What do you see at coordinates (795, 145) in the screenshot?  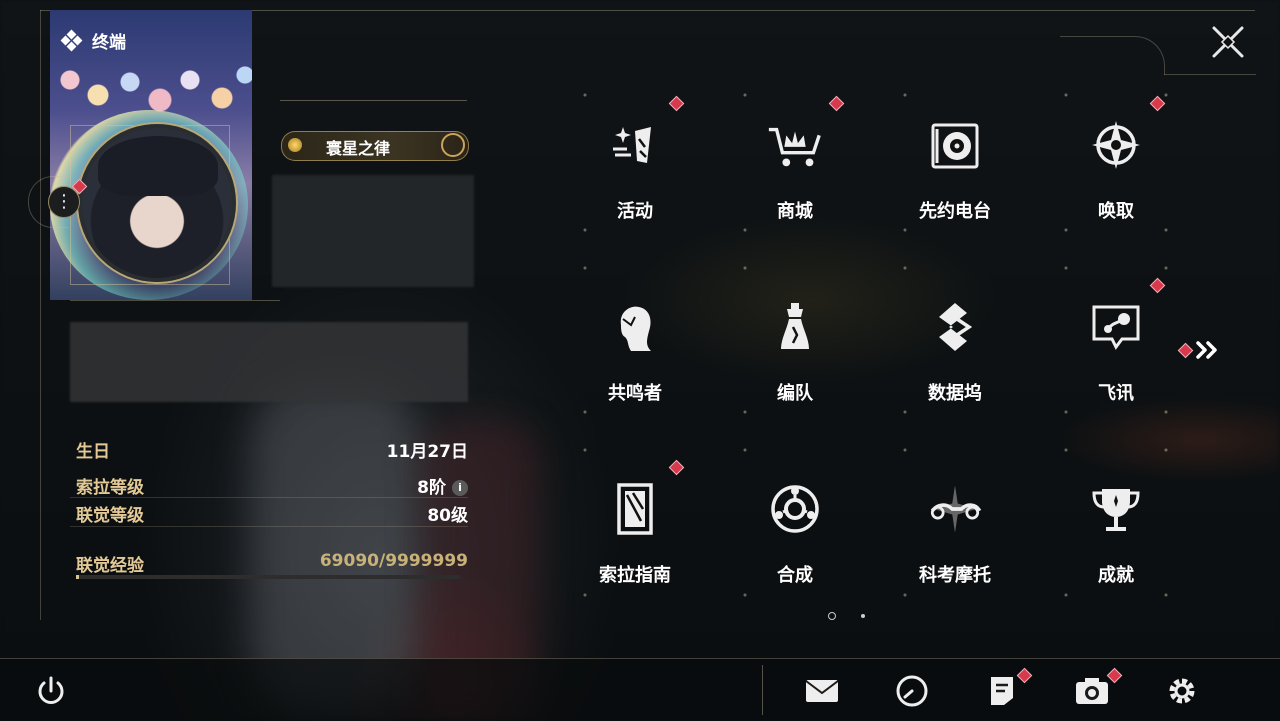 I see `shop-cart-icon` at bounding box center [795, 145].